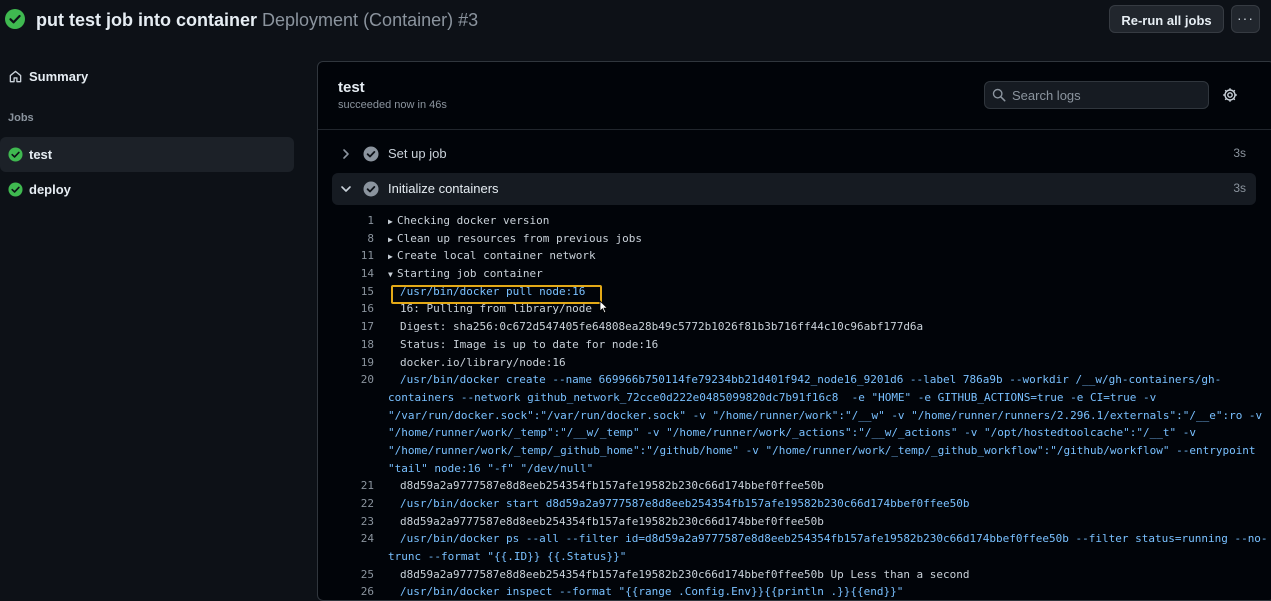 The image size is (1271, 601). Describe the element at coordinates (793, 363) in the screenshot. I see `log-line: 19 docker.io/library/node:16` at that location.